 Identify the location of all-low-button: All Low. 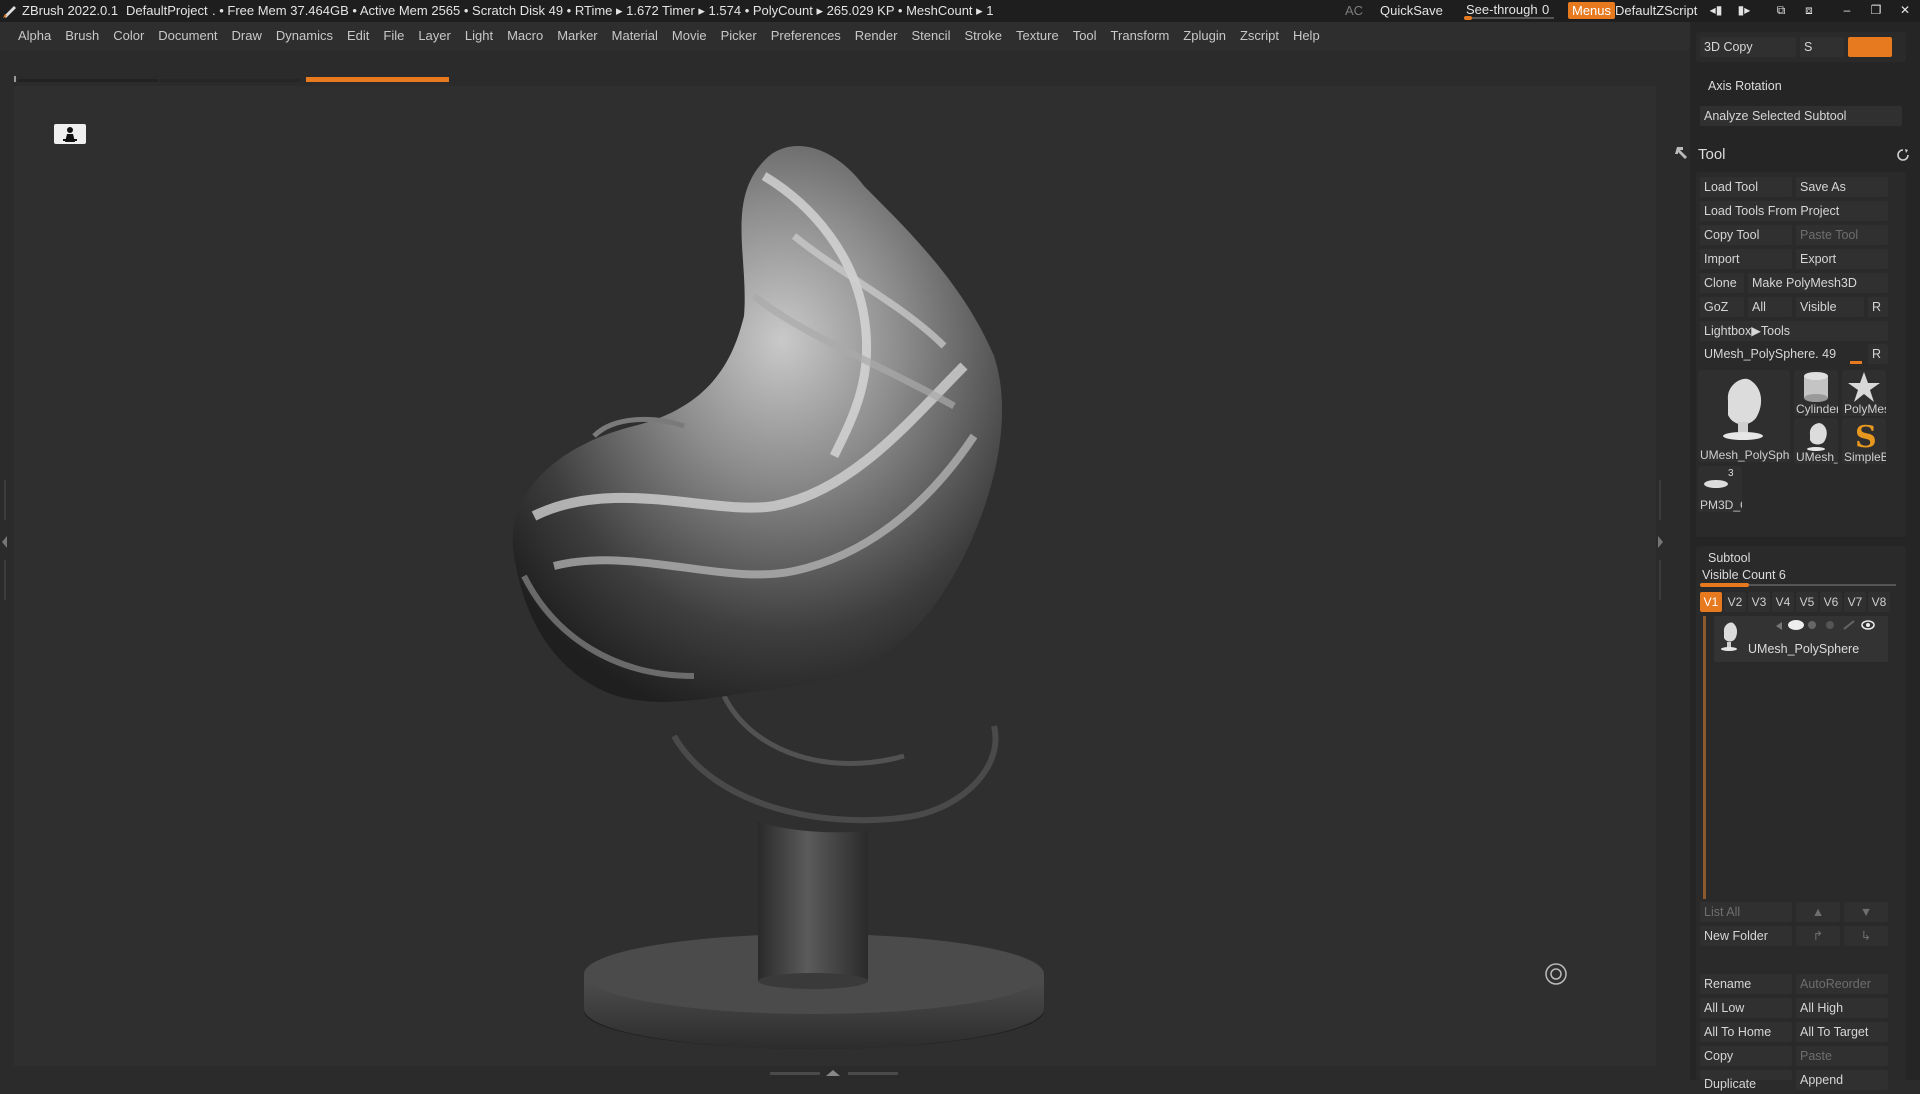
(1746, 1008).